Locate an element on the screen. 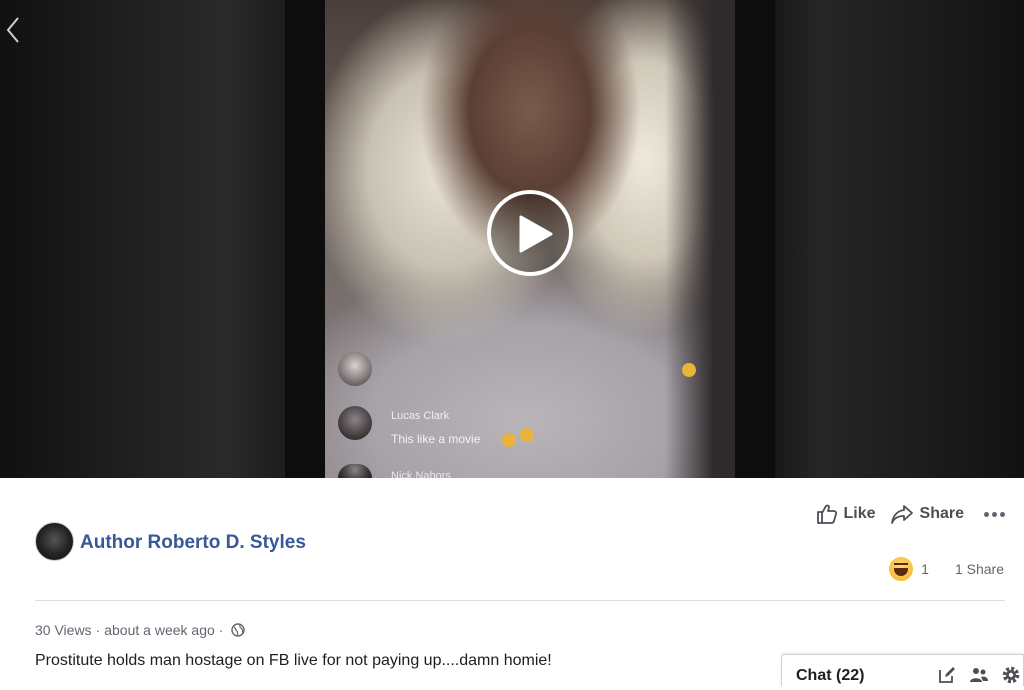 The width and height of the screenshot is (1024, 690). post-meta: 30 Views · about a week ago · is located at coordinates (140, 630).